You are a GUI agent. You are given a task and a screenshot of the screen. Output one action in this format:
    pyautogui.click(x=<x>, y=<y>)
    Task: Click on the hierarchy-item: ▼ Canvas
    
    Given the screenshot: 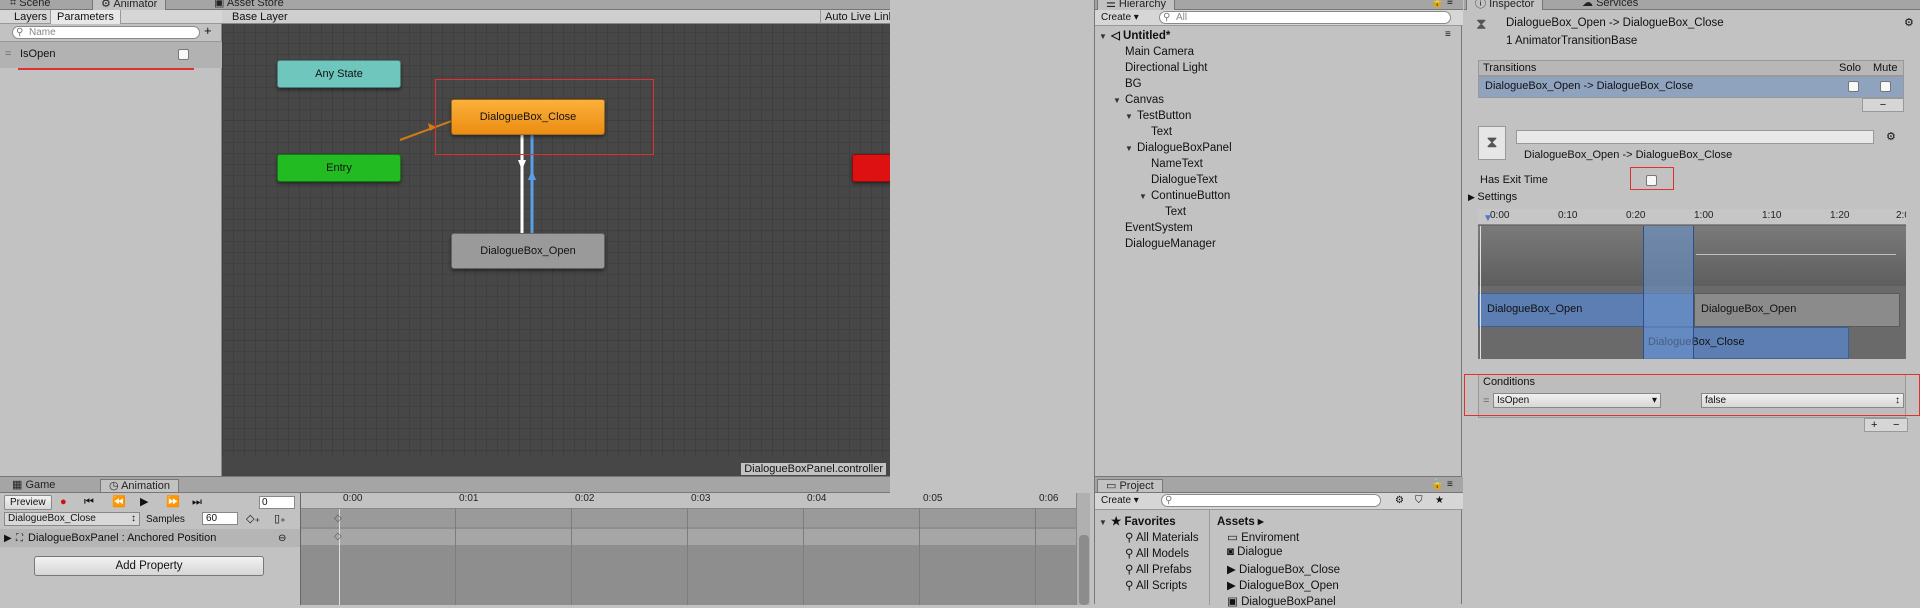 What is the action you would take?
    pyautogui.click(x=1138, y=100)
    